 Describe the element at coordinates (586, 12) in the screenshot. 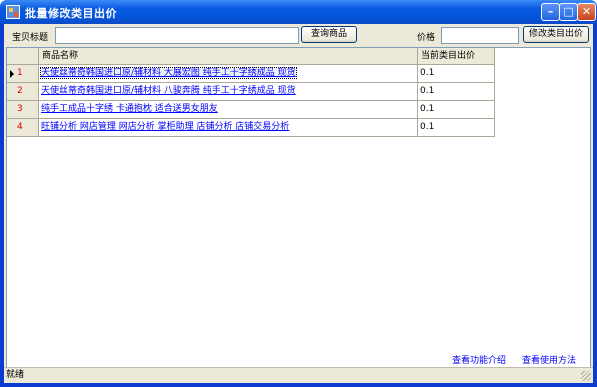

I see `close-button: ✕` at that location.